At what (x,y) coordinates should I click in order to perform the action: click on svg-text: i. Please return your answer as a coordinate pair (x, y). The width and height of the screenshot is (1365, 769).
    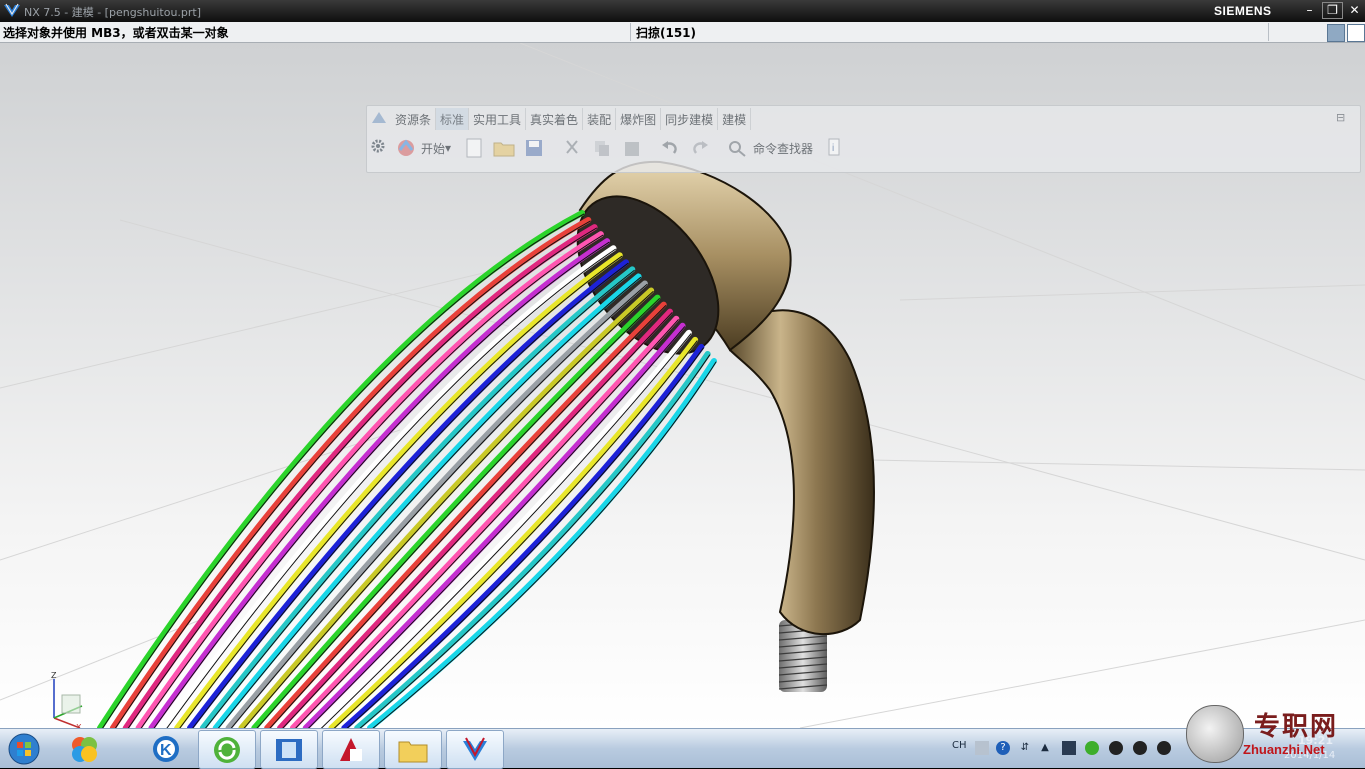
    Looking at the image, I should click on (833, 148).